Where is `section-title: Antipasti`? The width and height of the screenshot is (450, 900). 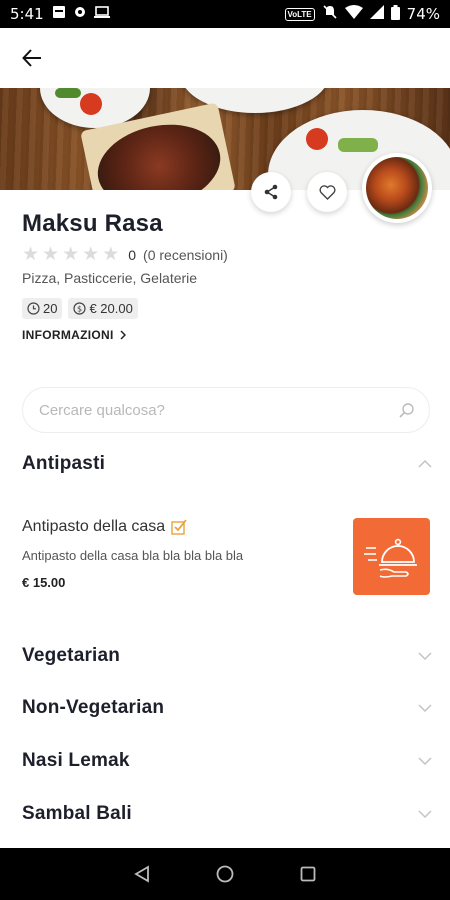
section-title: Antipasti is located at coordinates (64, 463).